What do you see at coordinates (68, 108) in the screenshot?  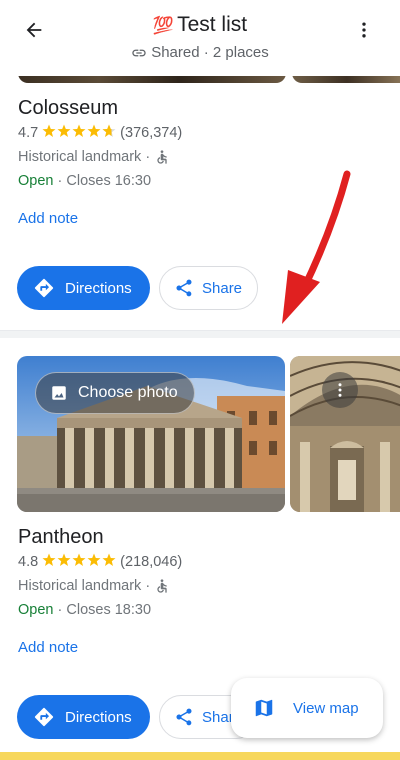 I see `place-name: Colosseum` at bounding box center [68, 108].